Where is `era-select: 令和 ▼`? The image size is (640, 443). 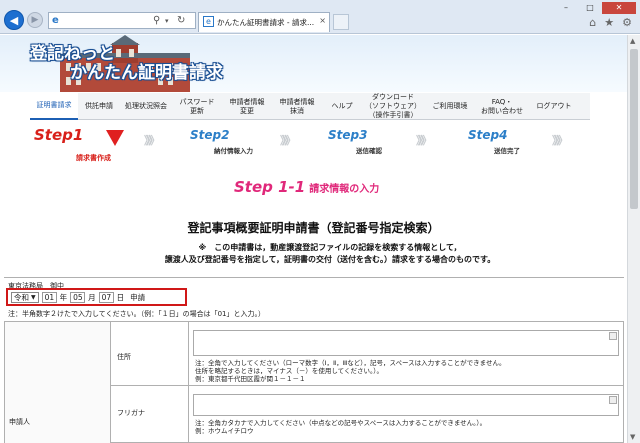 era-select: 令和 ▼ is located at coordinates (25, 297).